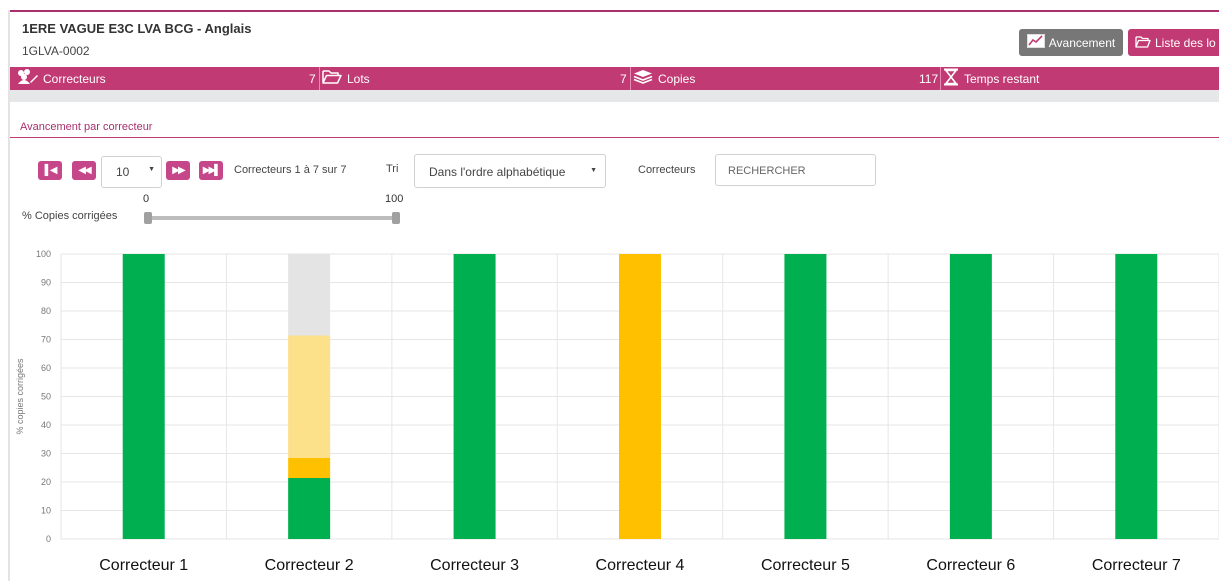  Describe the element at coordinates (48, 539) in the screenshot. I see `y-tick-label: 0` at that location.